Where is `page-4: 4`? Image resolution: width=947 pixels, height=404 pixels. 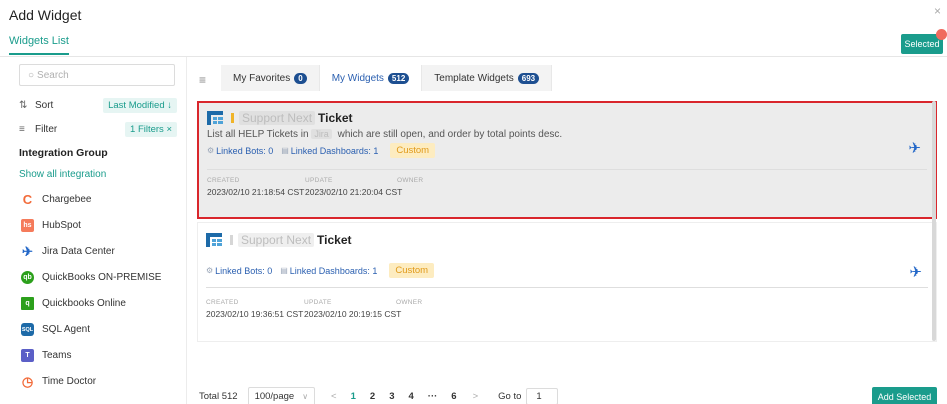
page-4: 4 is located at coordinates (411, 396).